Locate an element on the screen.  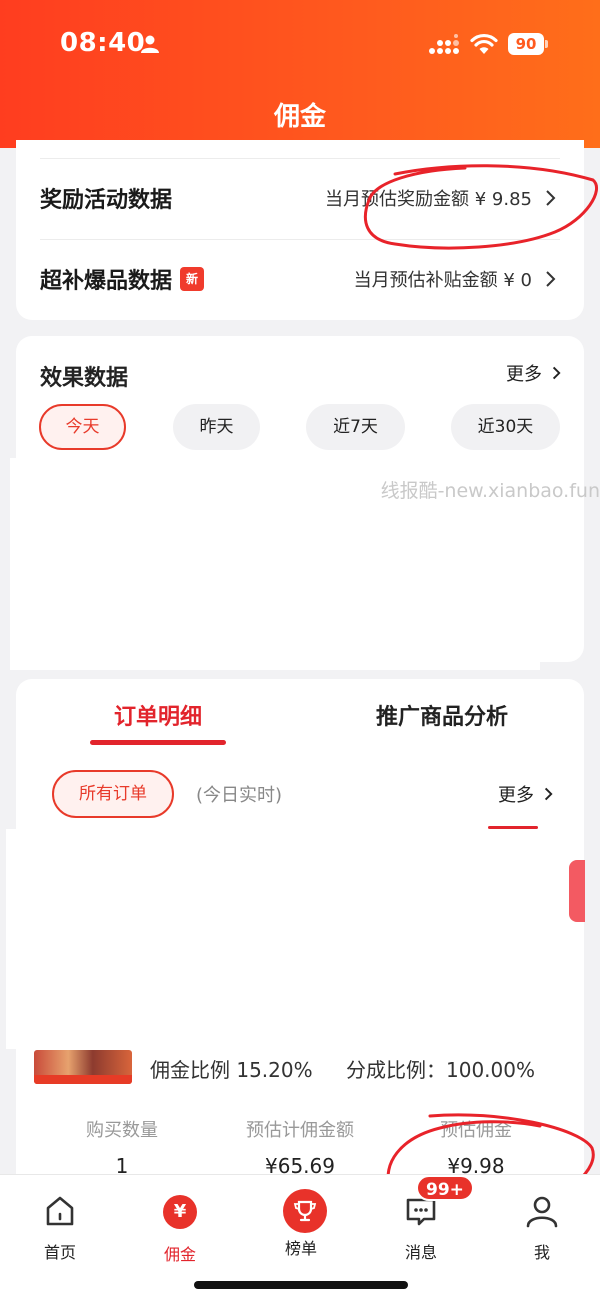
column-header-commission-base: 预估计佣金额 is located at coordinates (300, 1130).